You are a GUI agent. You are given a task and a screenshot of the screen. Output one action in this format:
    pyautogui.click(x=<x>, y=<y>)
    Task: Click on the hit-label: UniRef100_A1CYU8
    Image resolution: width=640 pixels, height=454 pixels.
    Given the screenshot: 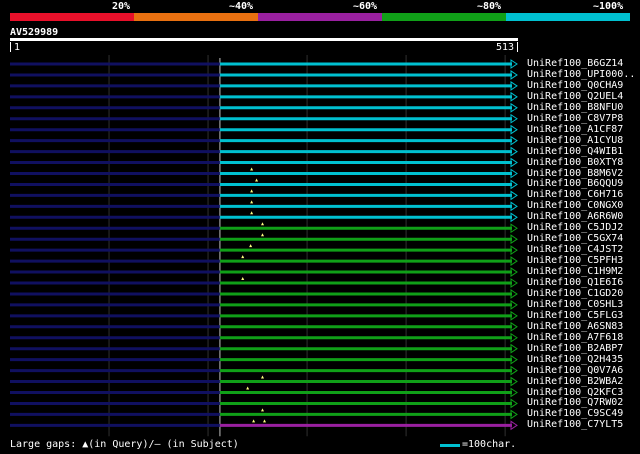 What is the action you would take?
    pyautogui.click(x=575, y=140)
    